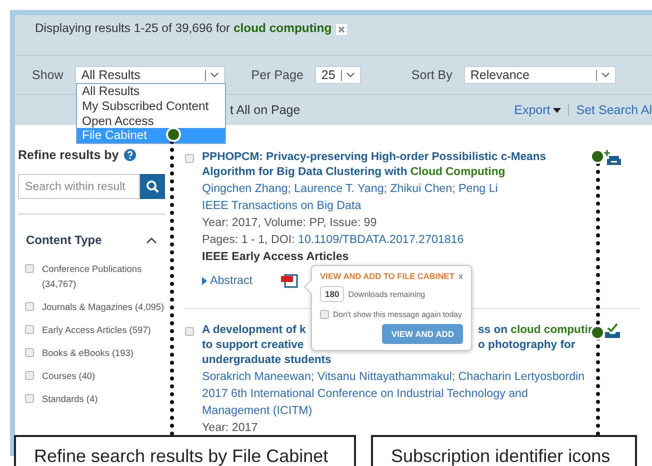 This screenshot has width=652, height=466. I want to click on doi-link: 10.1109/TBDATA.2017.2701816, so click(381, 239).